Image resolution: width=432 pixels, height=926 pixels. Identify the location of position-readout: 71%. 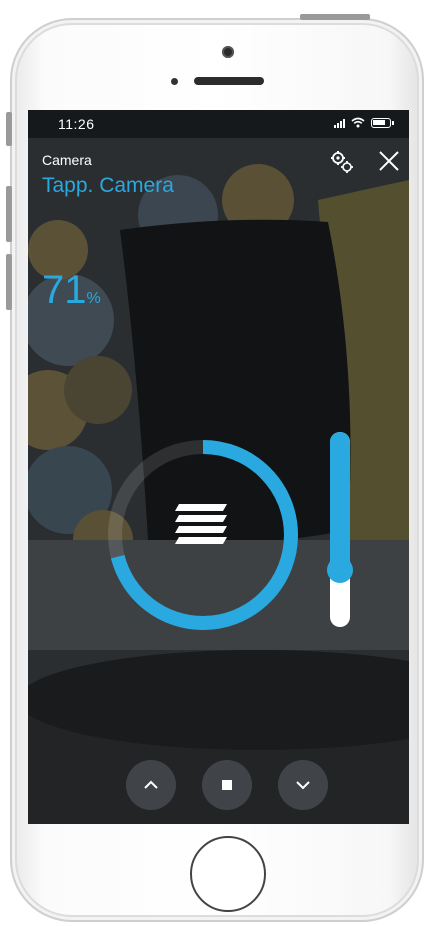
(71, 290).